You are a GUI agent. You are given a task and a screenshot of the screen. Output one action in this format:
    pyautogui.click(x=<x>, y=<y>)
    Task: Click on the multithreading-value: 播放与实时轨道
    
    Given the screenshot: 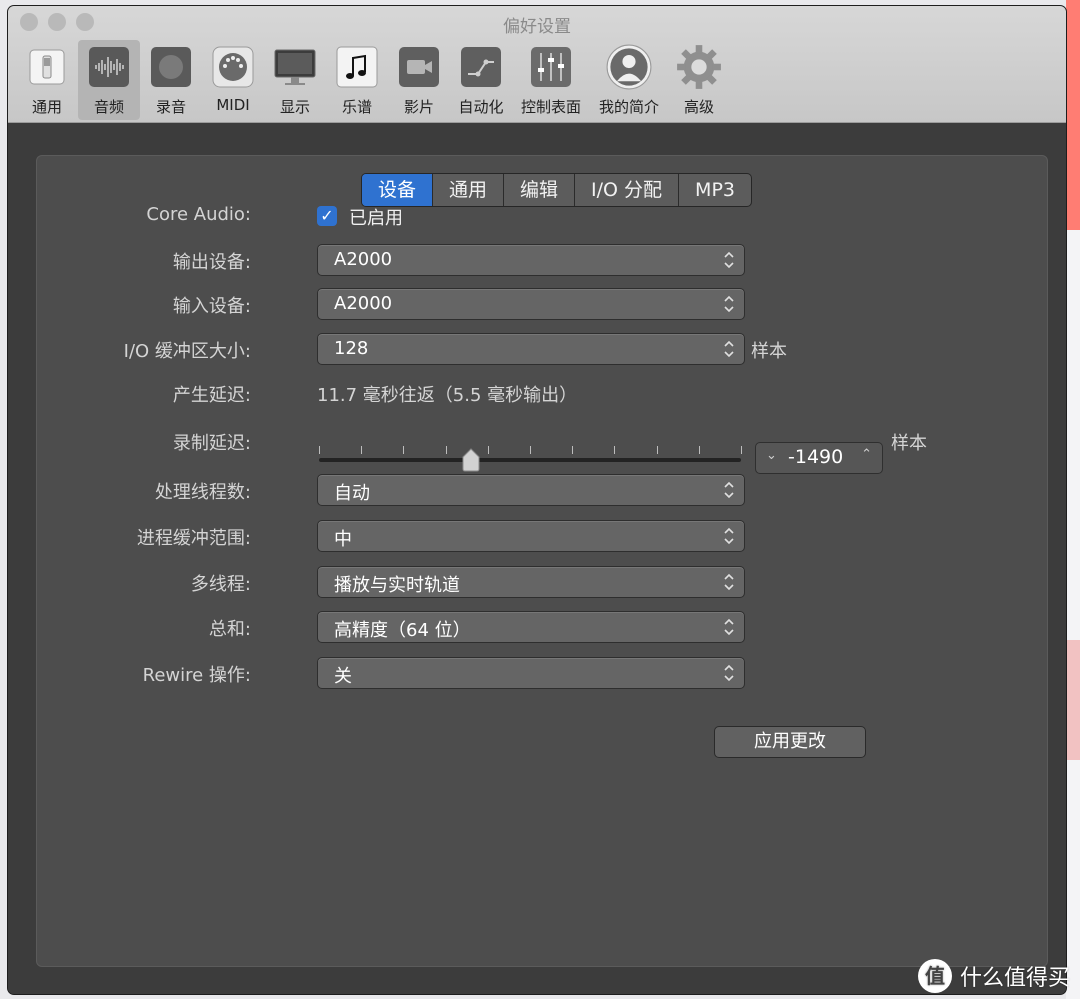 What is the action you would take?
    pyautogui.click(x=397, y=585)
    